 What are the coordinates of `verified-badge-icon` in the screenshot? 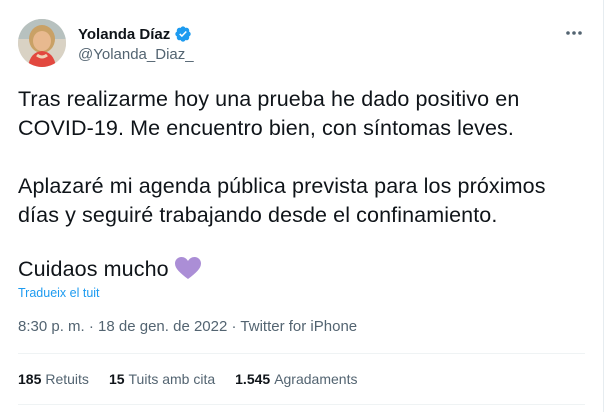 It's located at (183, 34).